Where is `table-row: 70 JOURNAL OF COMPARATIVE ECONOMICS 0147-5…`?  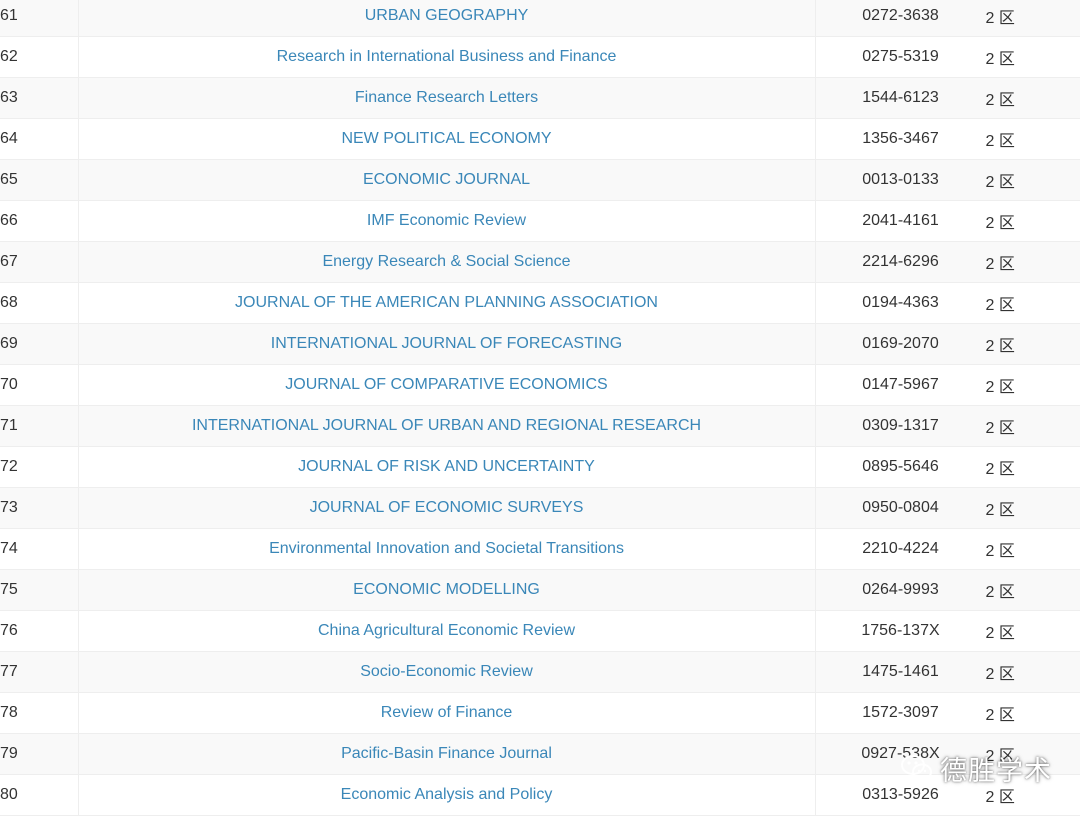
table-row: 70 JOURNAL OF COMPARATIVE ECONOMICS 0147-5… is located at coordinates (540, 385).